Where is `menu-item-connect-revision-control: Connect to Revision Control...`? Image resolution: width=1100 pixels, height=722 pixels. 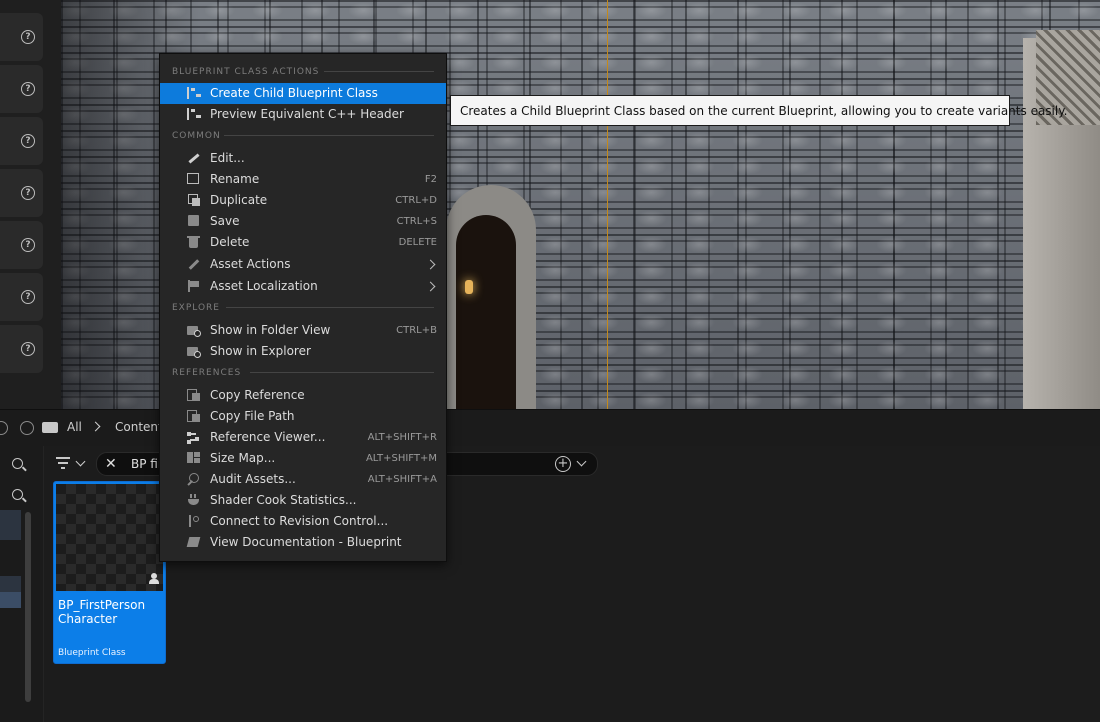
menu-item-connect-revision-control: Connect to Revision Control... is located at coordinates (303, 521).